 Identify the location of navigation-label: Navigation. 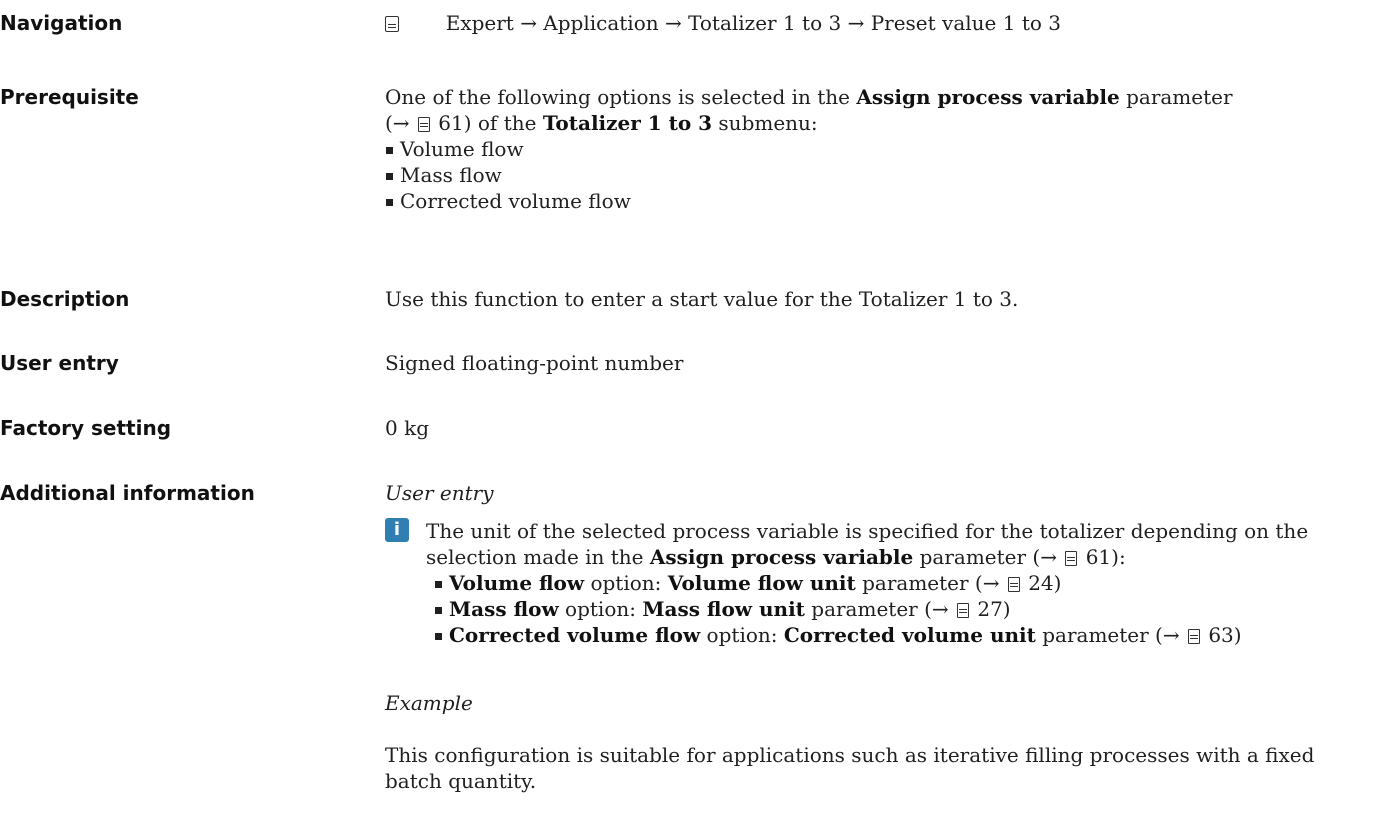
(61, 23).